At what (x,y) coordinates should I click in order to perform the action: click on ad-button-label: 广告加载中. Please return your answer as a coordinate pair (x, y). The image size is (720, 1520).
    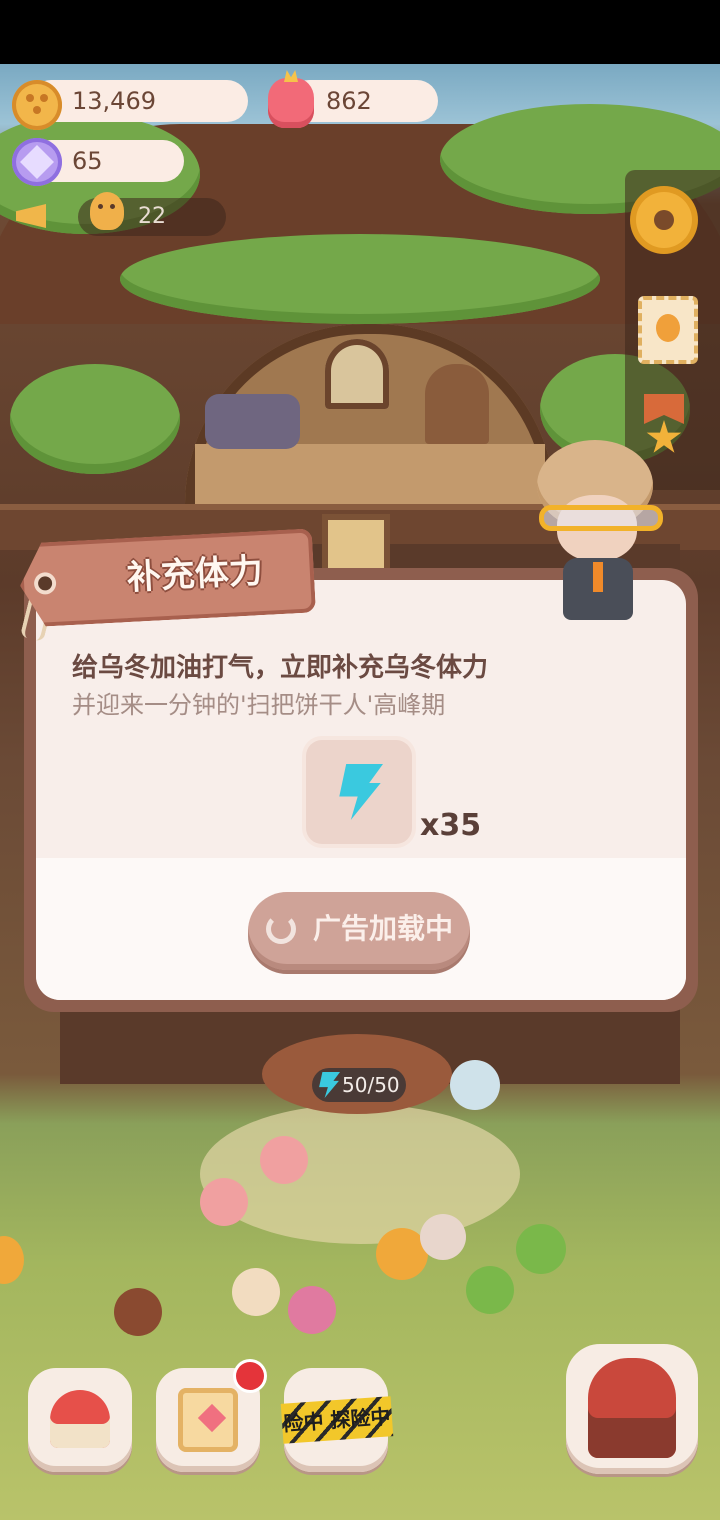
    Looking at the image, I should click on (382, 928).